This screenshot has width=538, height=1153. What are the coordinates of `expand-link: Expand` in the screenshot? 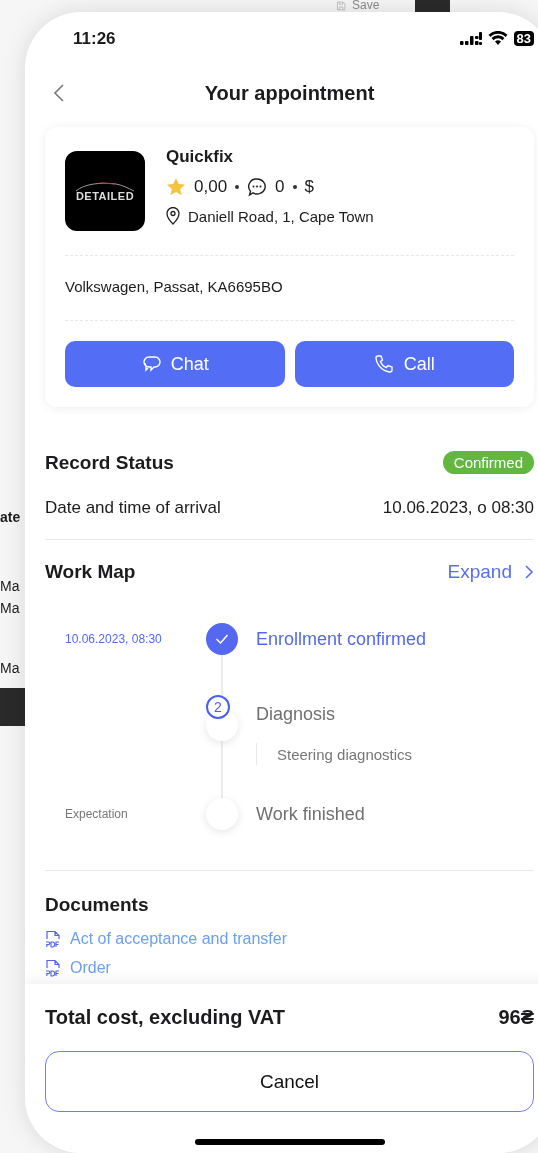 It's located at (490, 572).